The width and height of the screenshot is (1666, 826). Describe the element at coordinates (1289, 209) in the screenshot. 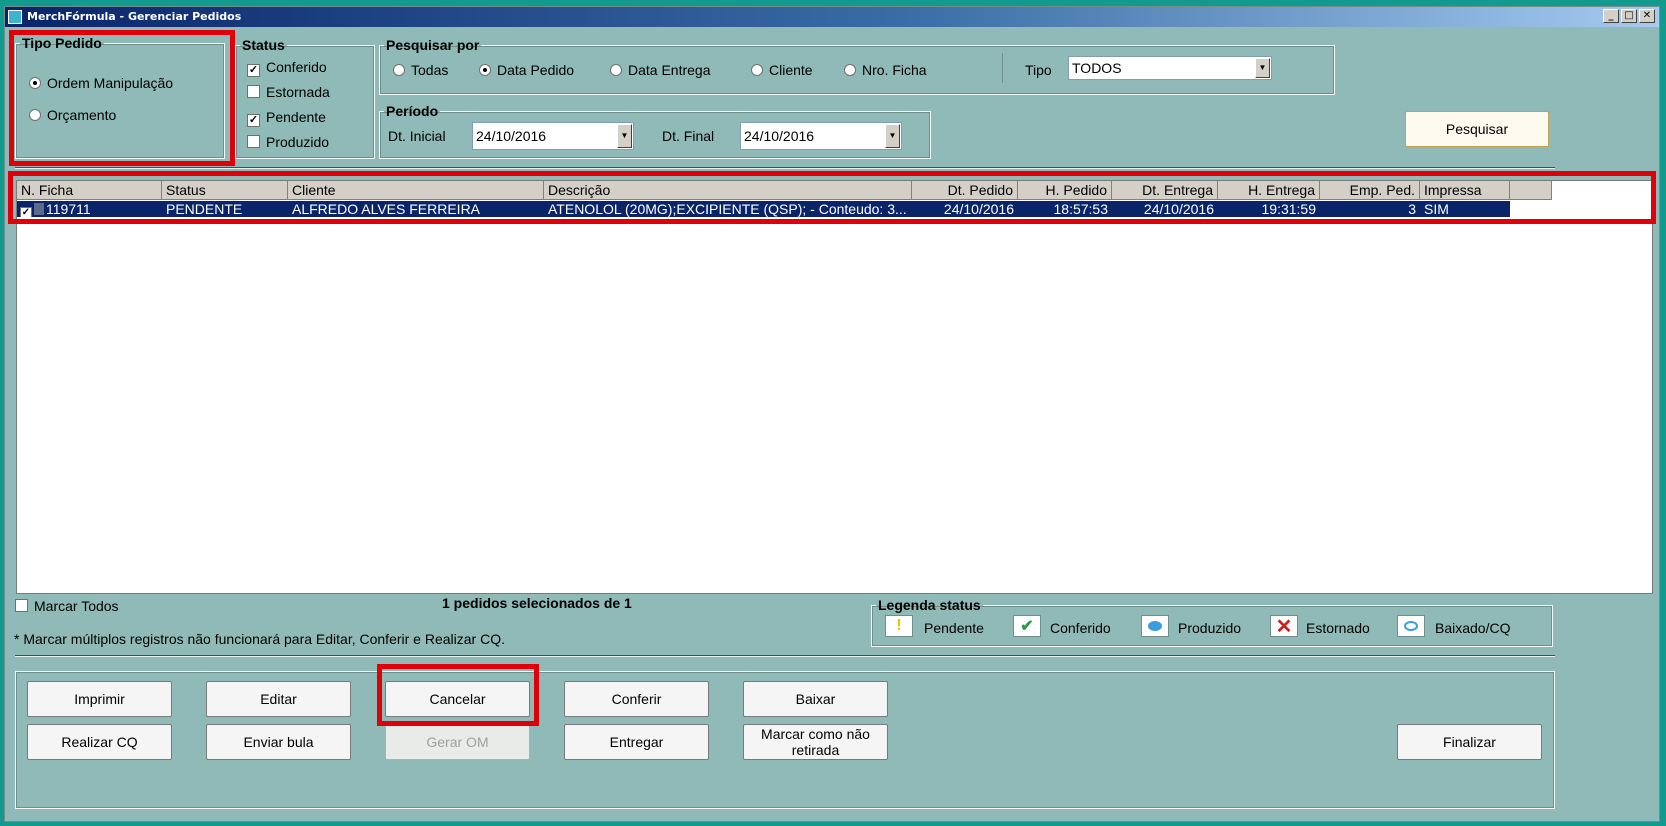

I see `cell-h-entrega: 19:31:59` at that location.